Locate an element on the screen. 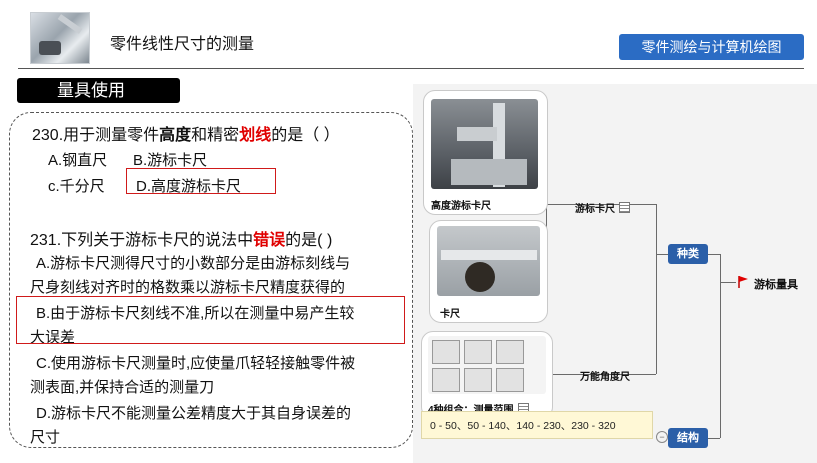  q230-answer-highlight is located at coordinates (201, 181).